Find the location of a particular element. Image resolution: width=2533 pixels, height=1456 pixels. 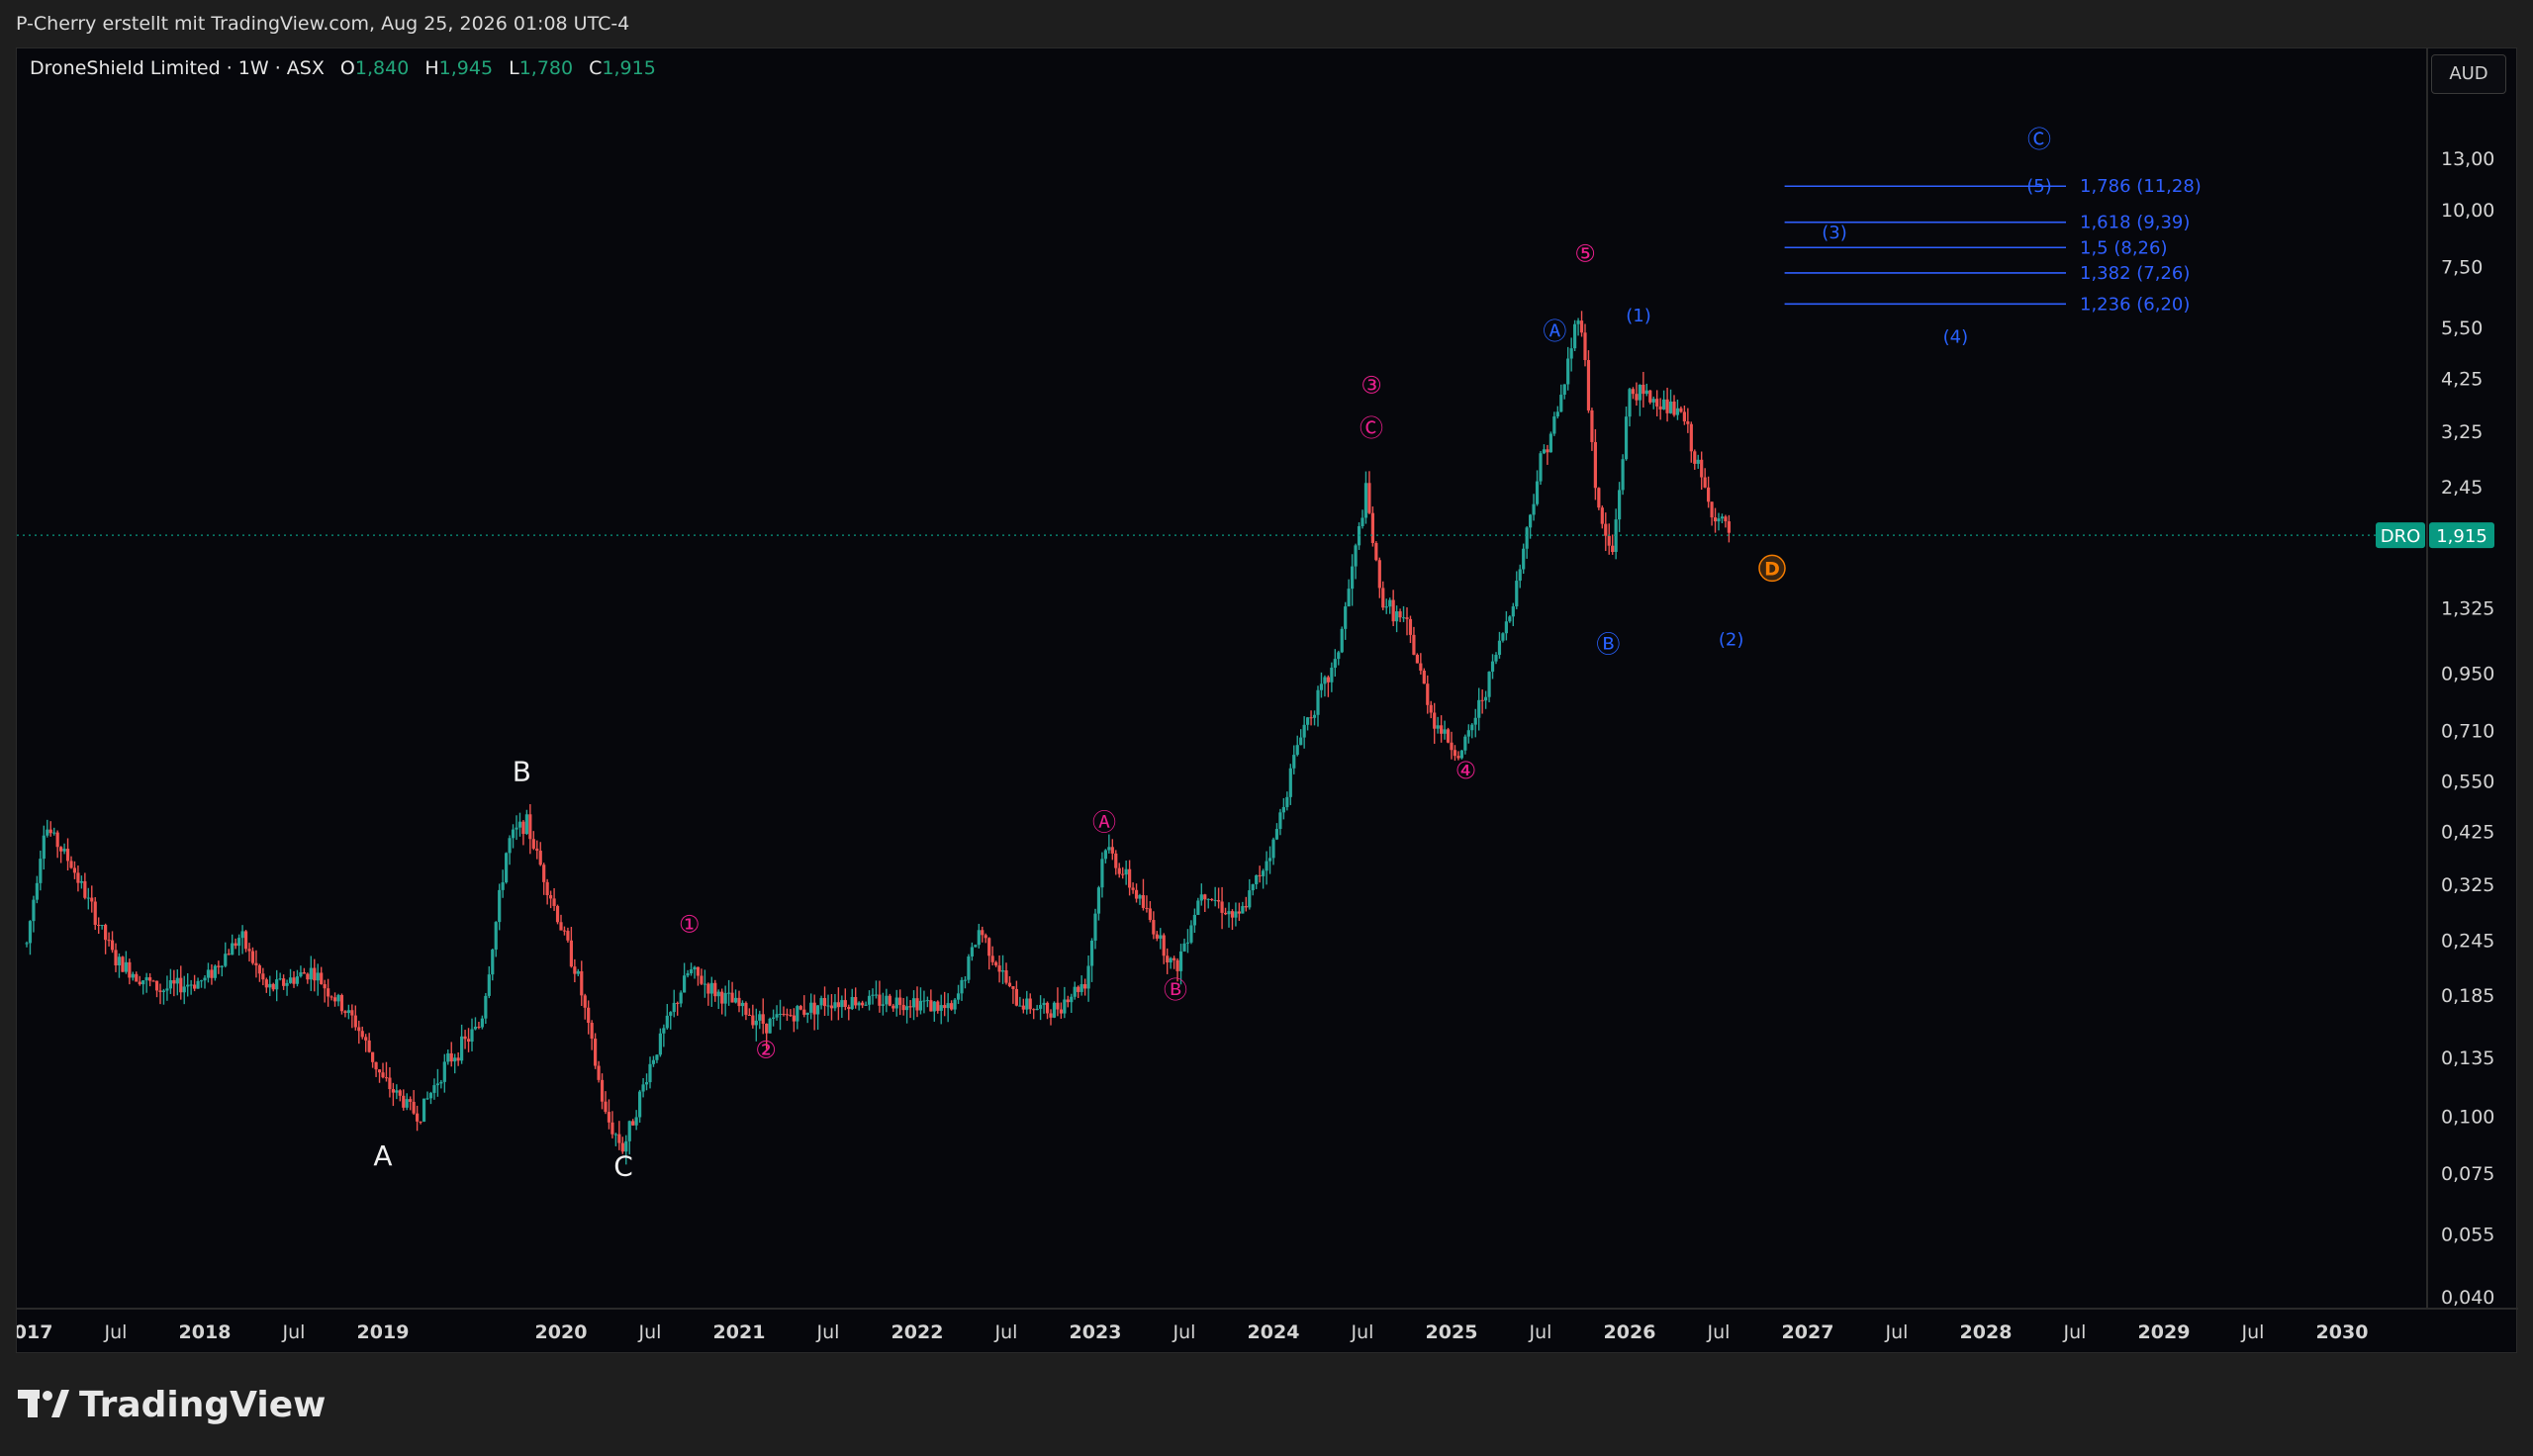

time-tick-label: Jul is located at coordinates (1006, 1332).